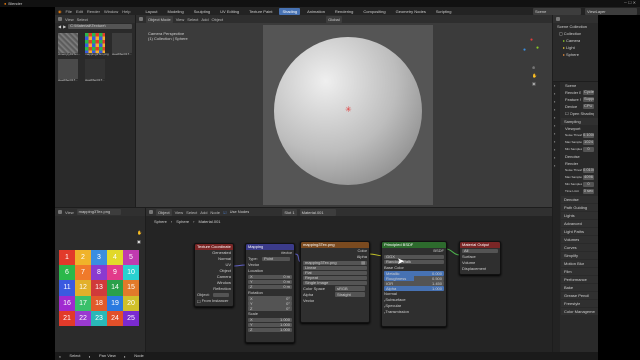  I want to click on render-subsection: Render, so click(579, 163).